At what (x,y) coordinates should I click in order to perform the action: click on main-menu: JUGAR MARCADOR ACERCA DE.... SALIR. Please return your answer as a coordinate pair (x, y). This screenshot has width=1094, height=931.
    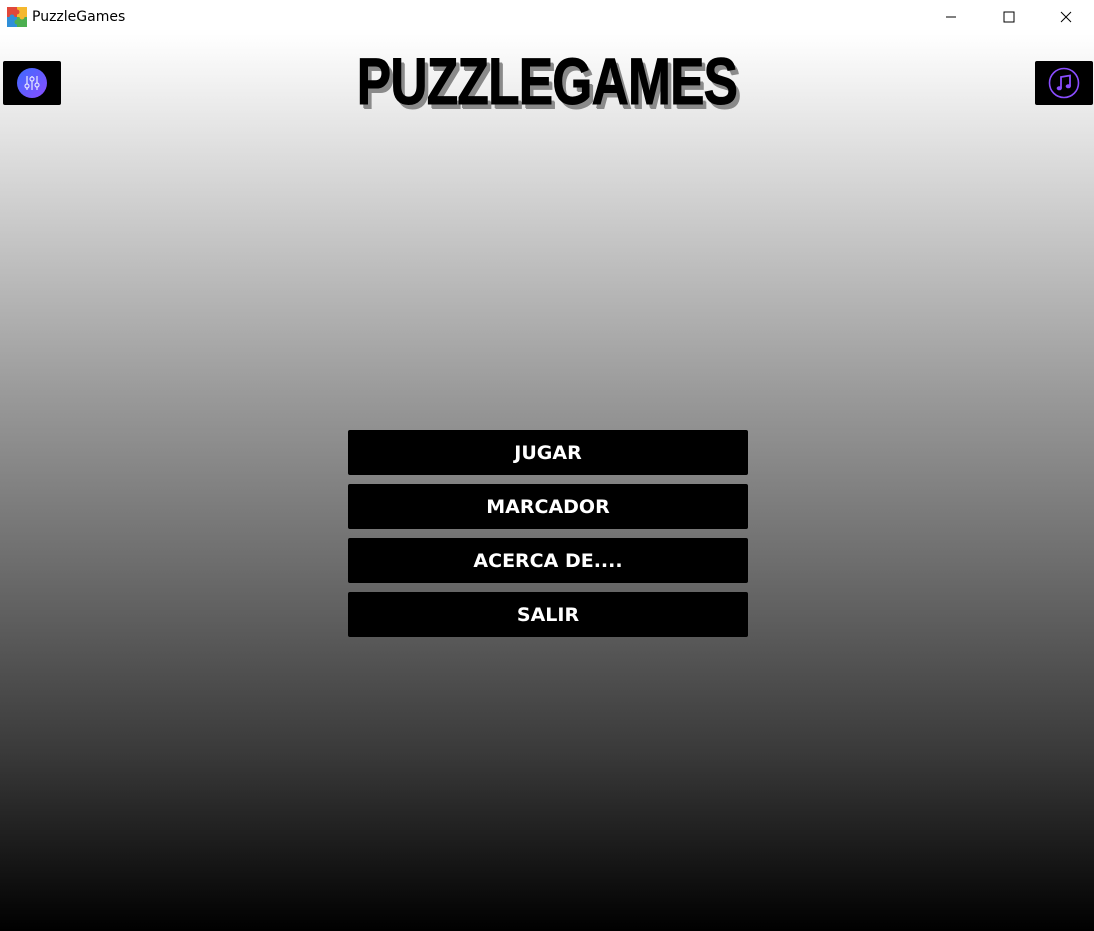
    Looking at the image, I should click on (548, 538).